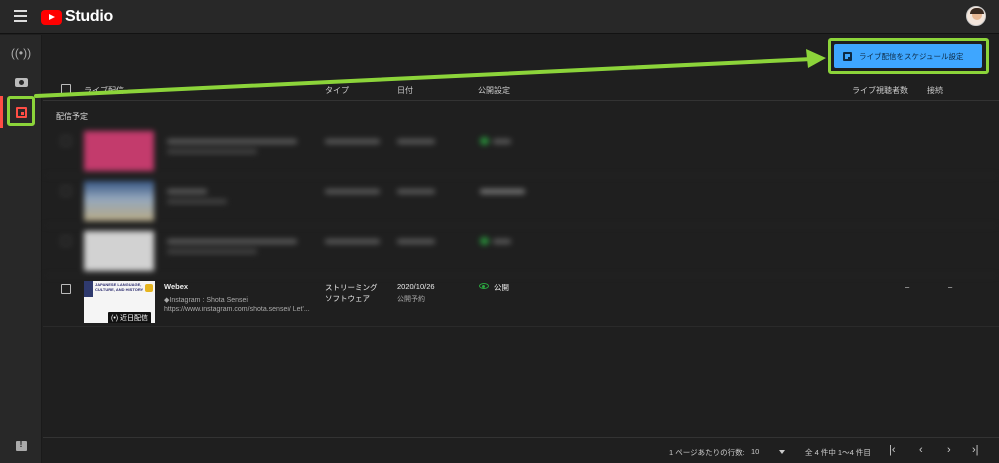 The height and width of the screenshot is (463, 999). I want to click on top-bar: Studio, so click(499, 17).